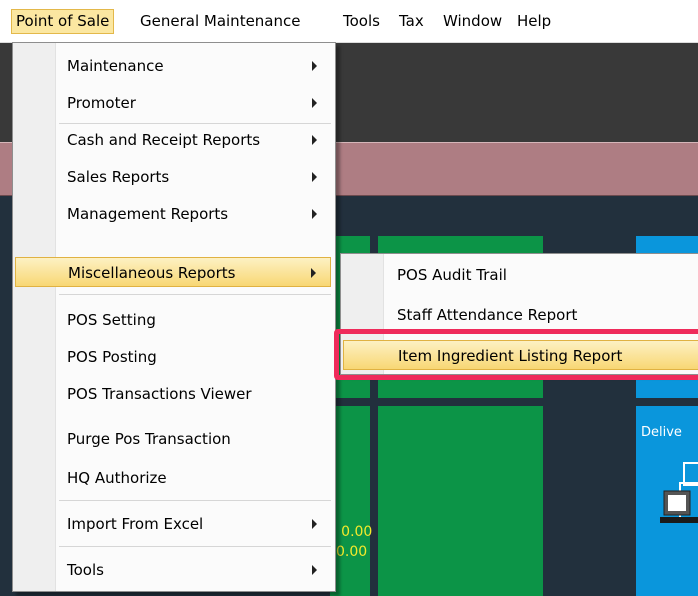  What do you see at coordinates (152, 273) in the screenshot?
I see `menu-item-label: Miscellaneous Reports` at bounding box center [152, 273].